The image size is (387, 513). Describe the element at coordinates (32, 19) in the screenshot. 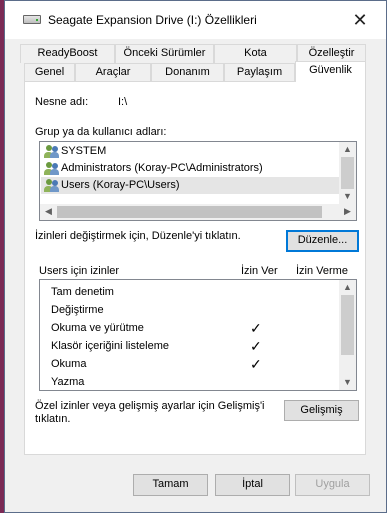

I see `drive-icon` at that location.